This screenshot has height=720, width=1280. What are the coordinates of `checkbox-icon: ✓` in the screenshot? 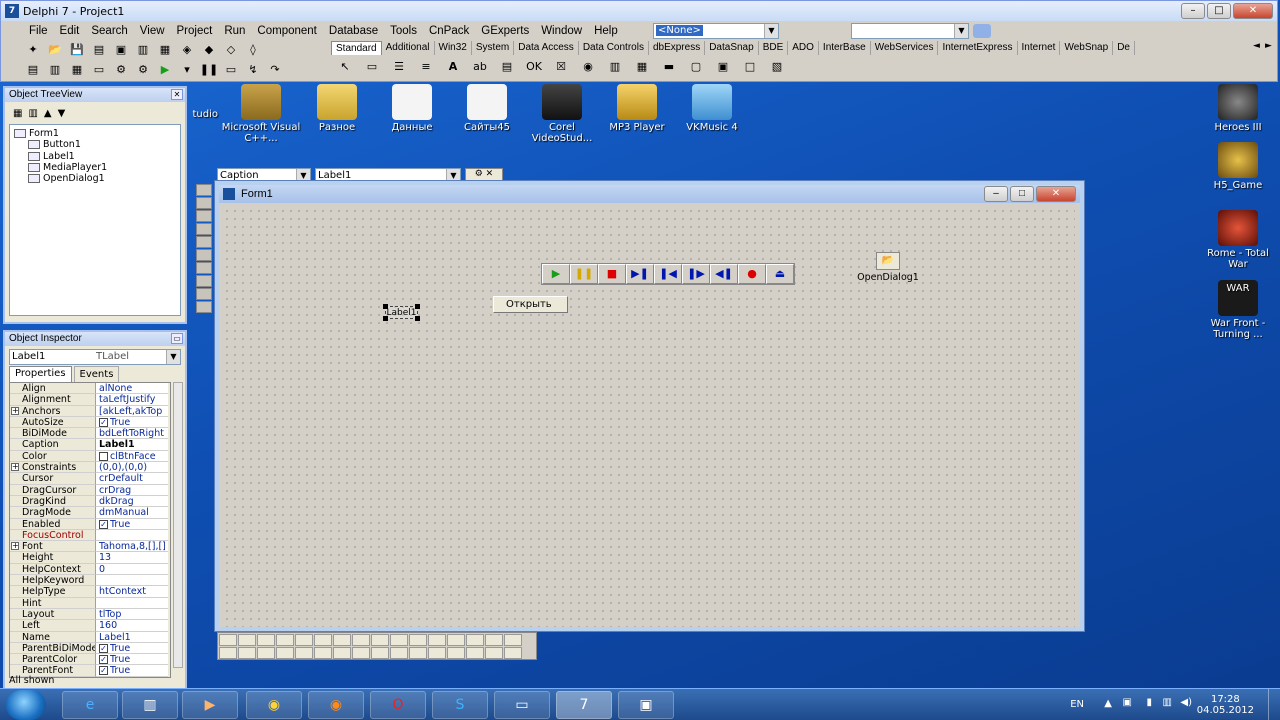 It's located at (103, 524).